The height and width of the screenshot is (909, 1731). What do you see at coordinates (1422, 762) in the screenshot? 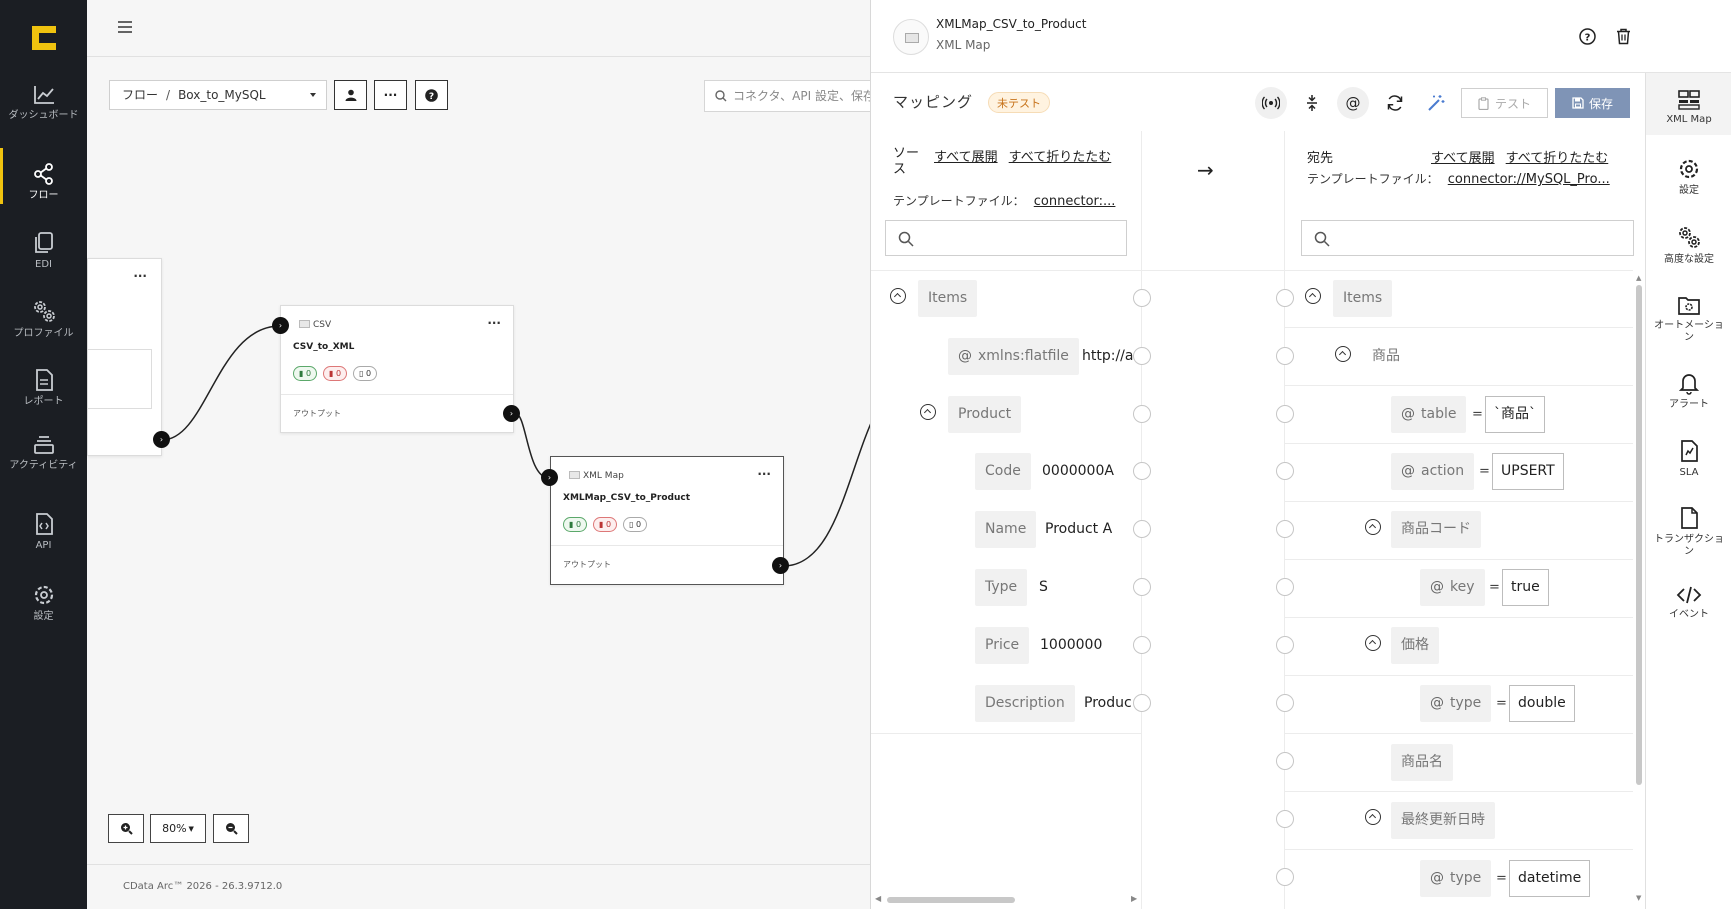
I see `dest-node-product-name: 商品名` at bounding box center [1422, 762].